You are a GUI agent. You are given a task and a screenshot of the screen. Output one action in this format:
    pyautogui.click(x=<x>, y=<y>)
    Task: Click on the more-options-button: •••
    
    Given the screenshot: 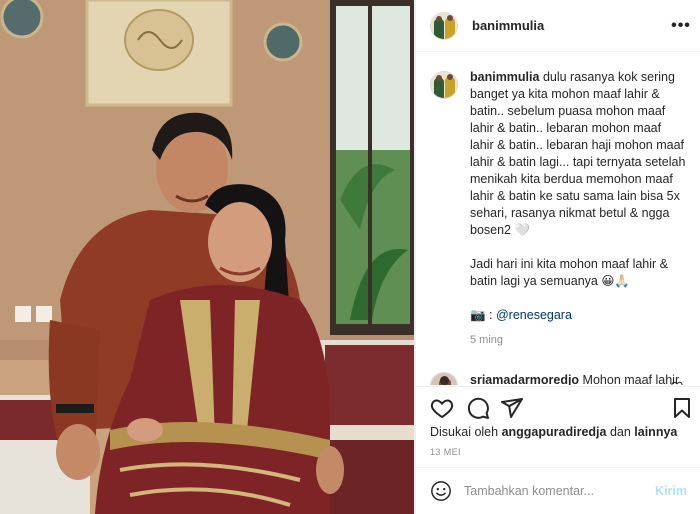 What is the action you would take?
    pyautogui.click(x=681, y=26)
    